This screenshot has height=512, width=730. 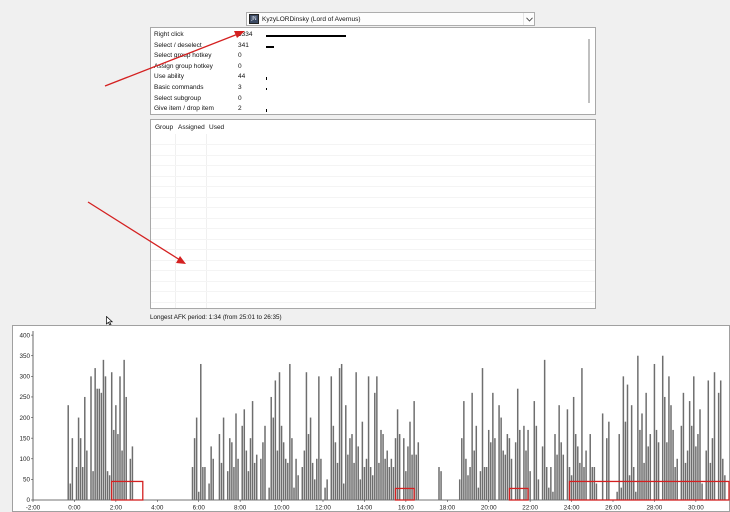 I want to click on stat-label: Use ability, so click(x=169, y=77).